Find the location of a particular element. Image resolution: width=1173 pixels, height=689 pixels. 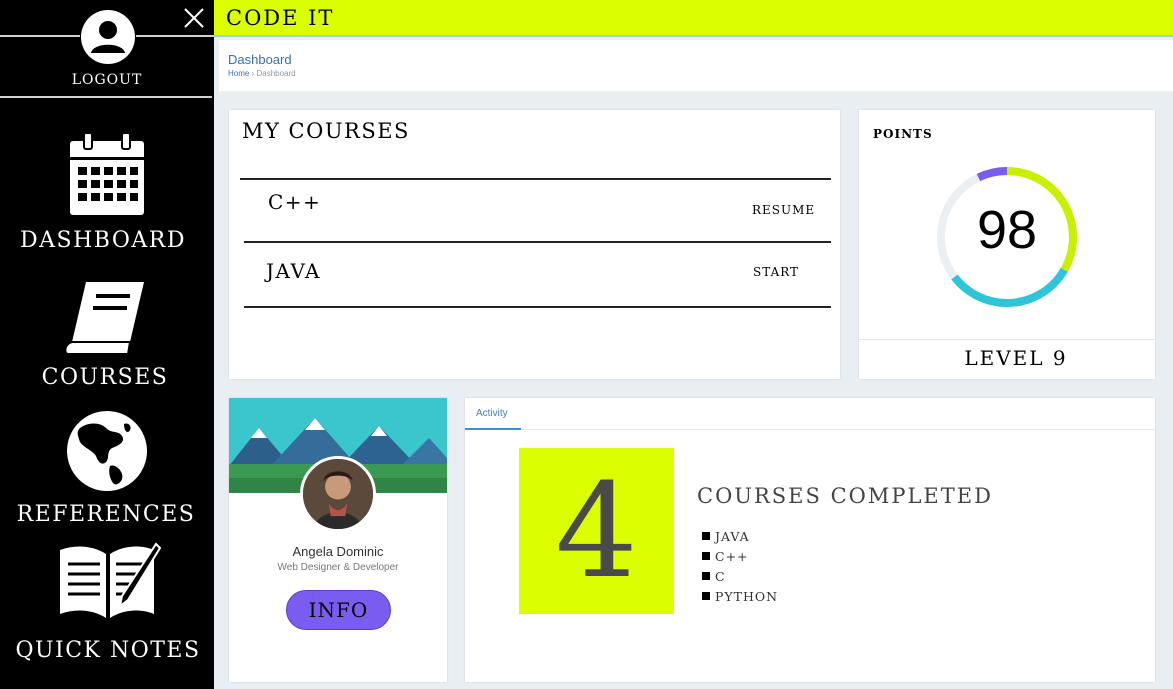

sidebar-item-label: REFERENCES is located at coordinates (106, 514).